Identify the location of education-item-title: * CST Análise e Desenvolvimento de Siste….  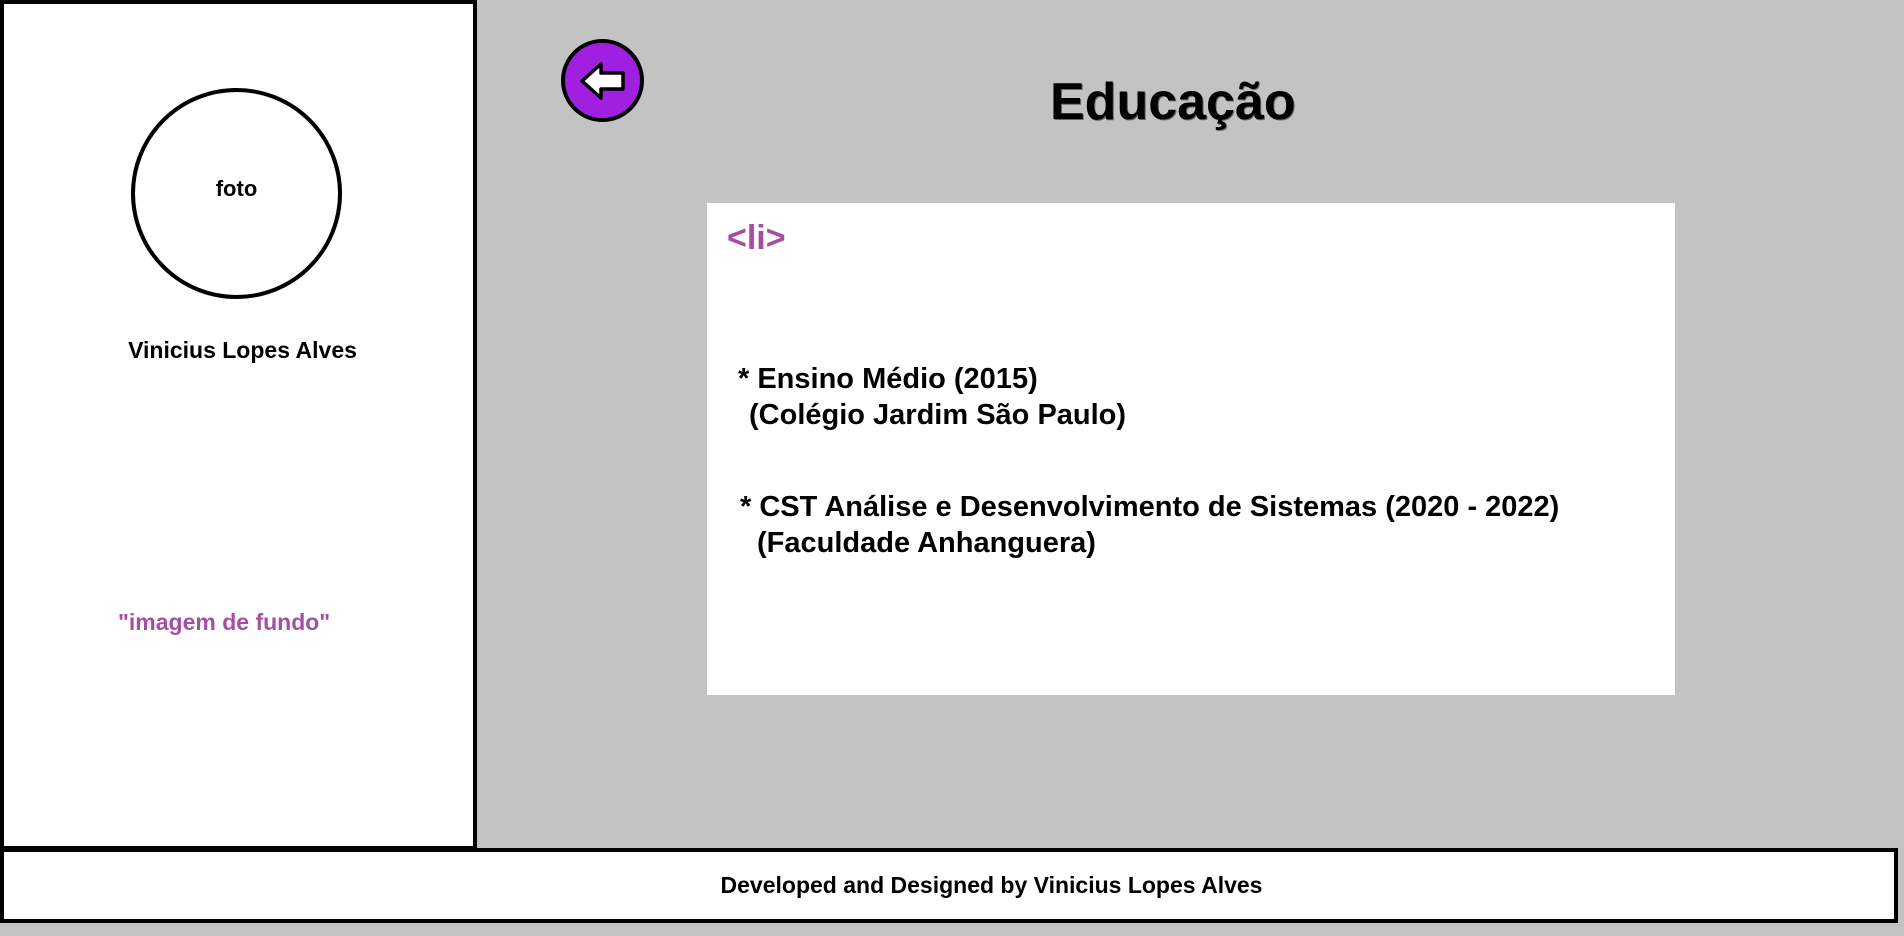
(1150, 507).